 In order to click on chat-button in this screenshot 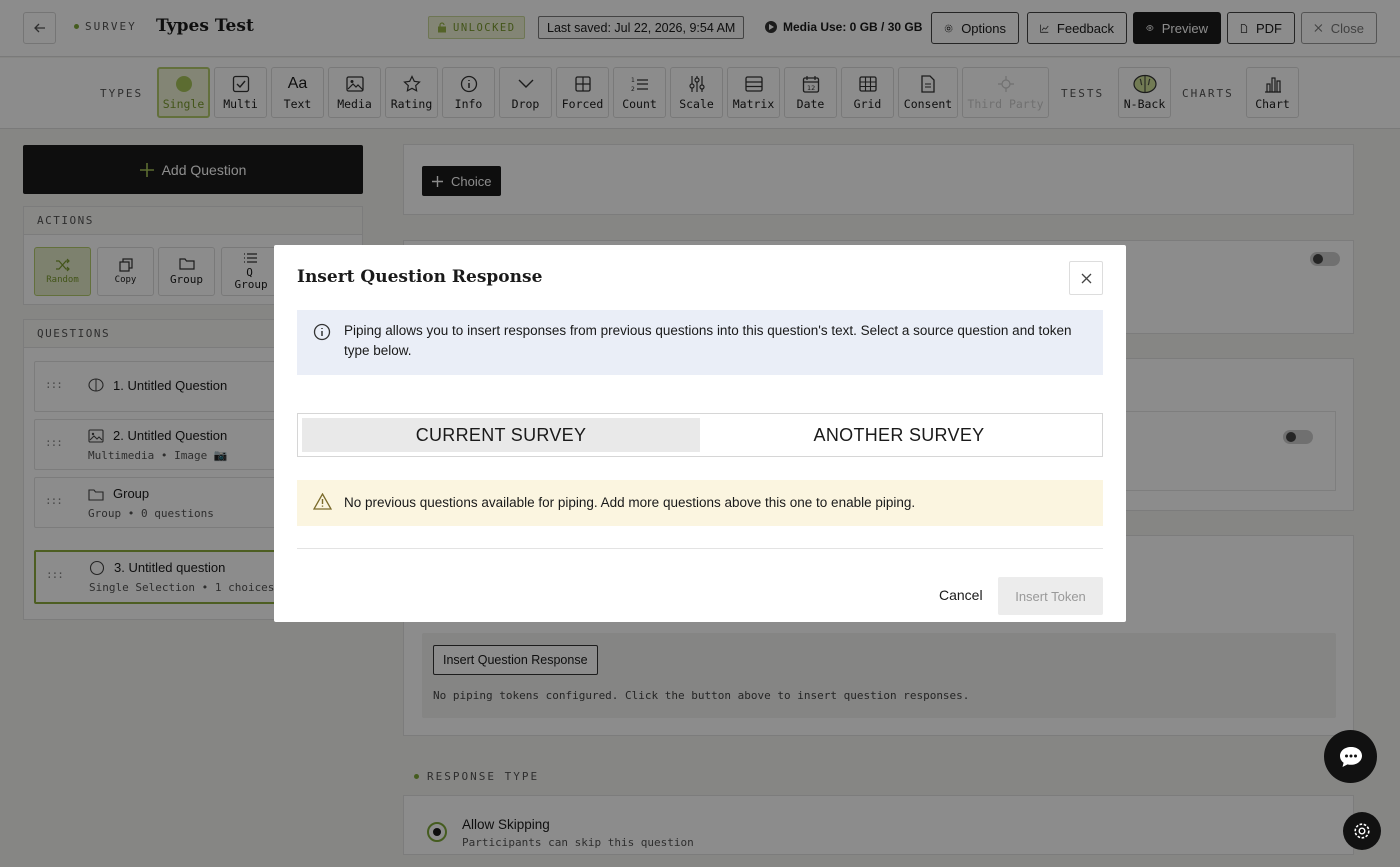, I will do `click(1350, 756)`.